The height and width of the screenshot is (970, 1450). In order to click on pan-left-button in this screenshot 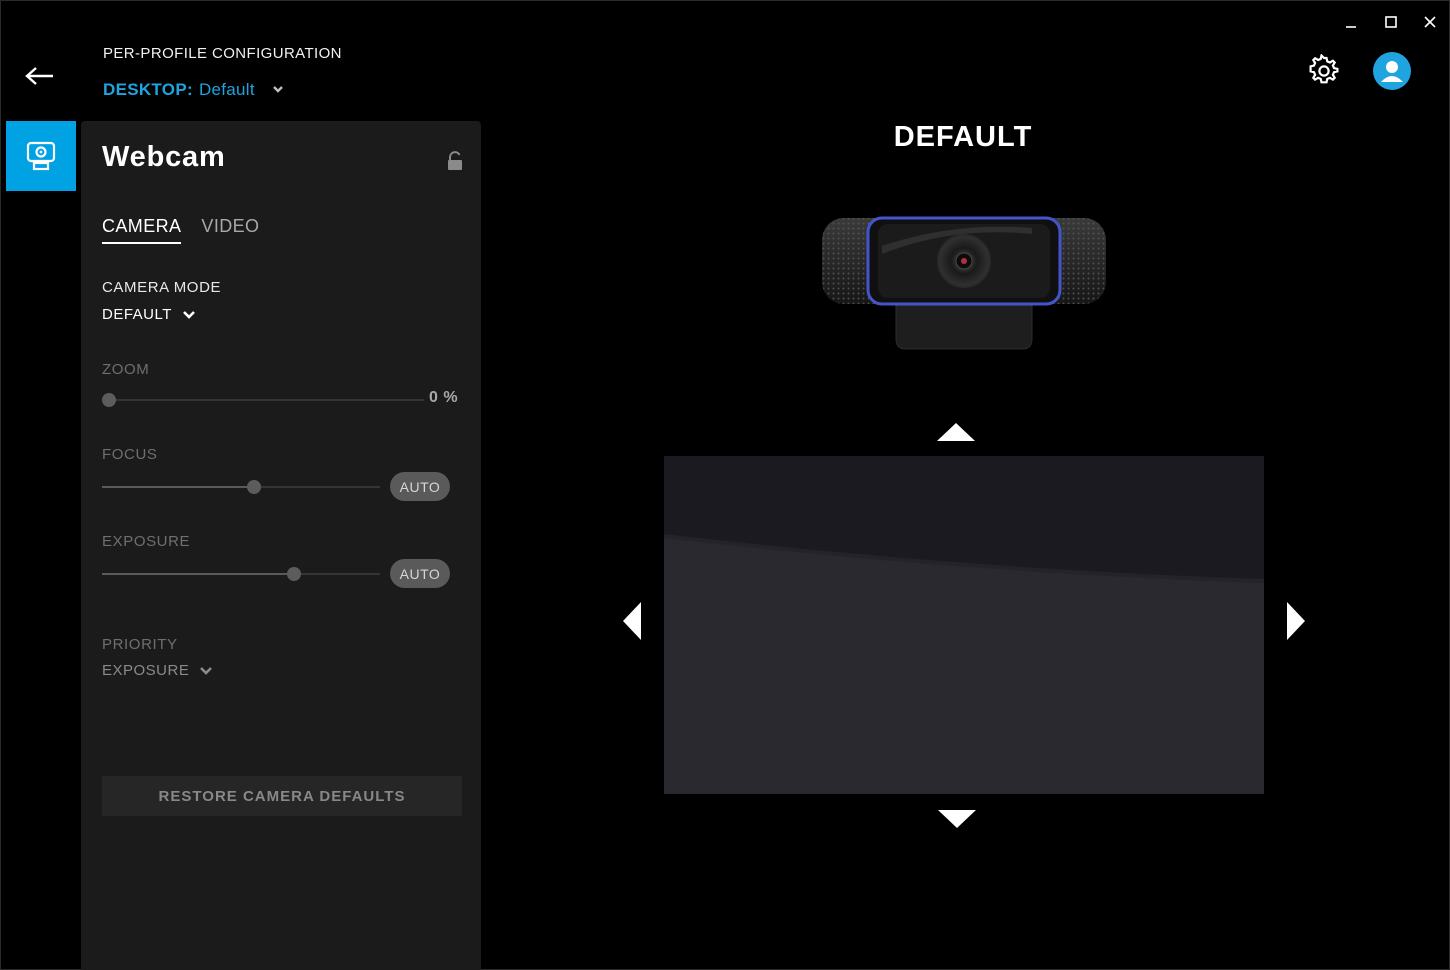, I will do `click(632, 621)`.